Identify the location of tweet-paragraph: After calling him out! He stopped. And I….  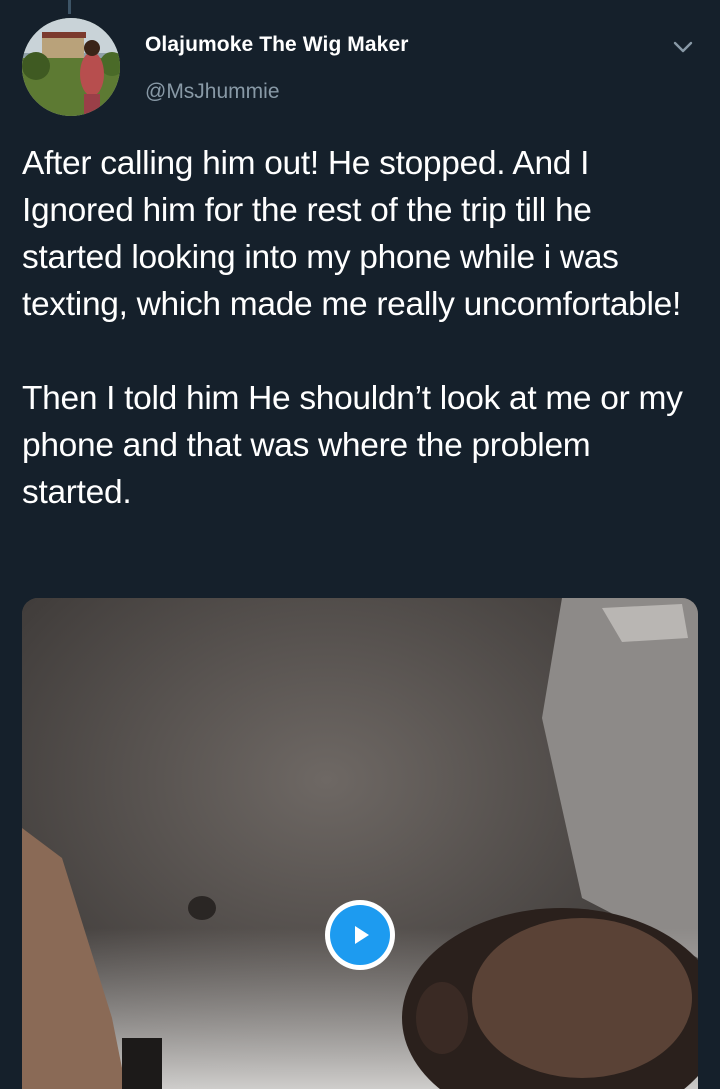
(351, 234).